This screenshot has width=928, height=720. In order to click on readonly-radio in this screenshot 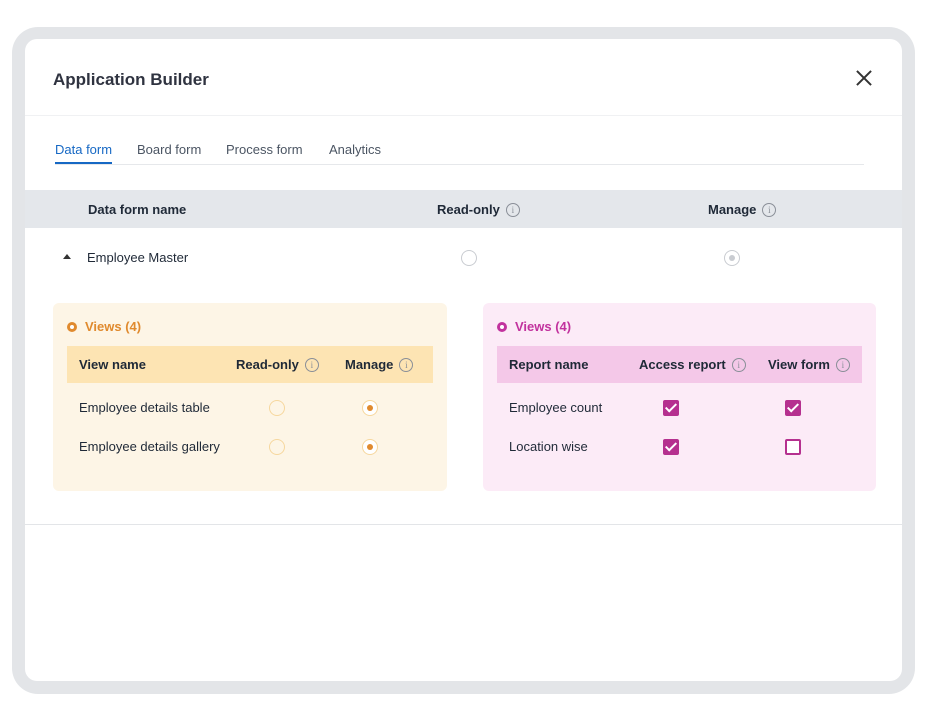, I will do `click(469, 258)`.